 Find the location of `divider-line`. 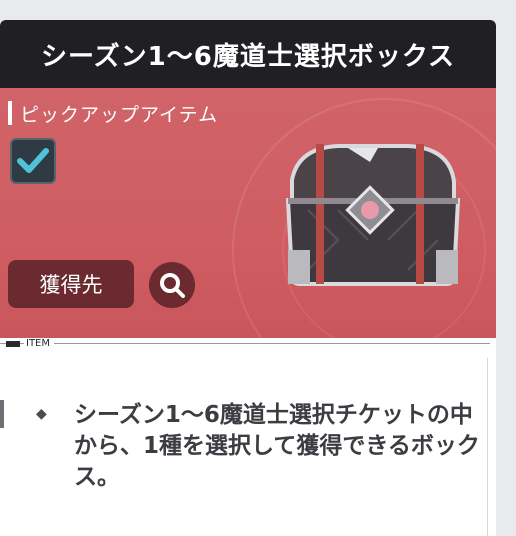

divider-line is located at coordinates (245, 343).